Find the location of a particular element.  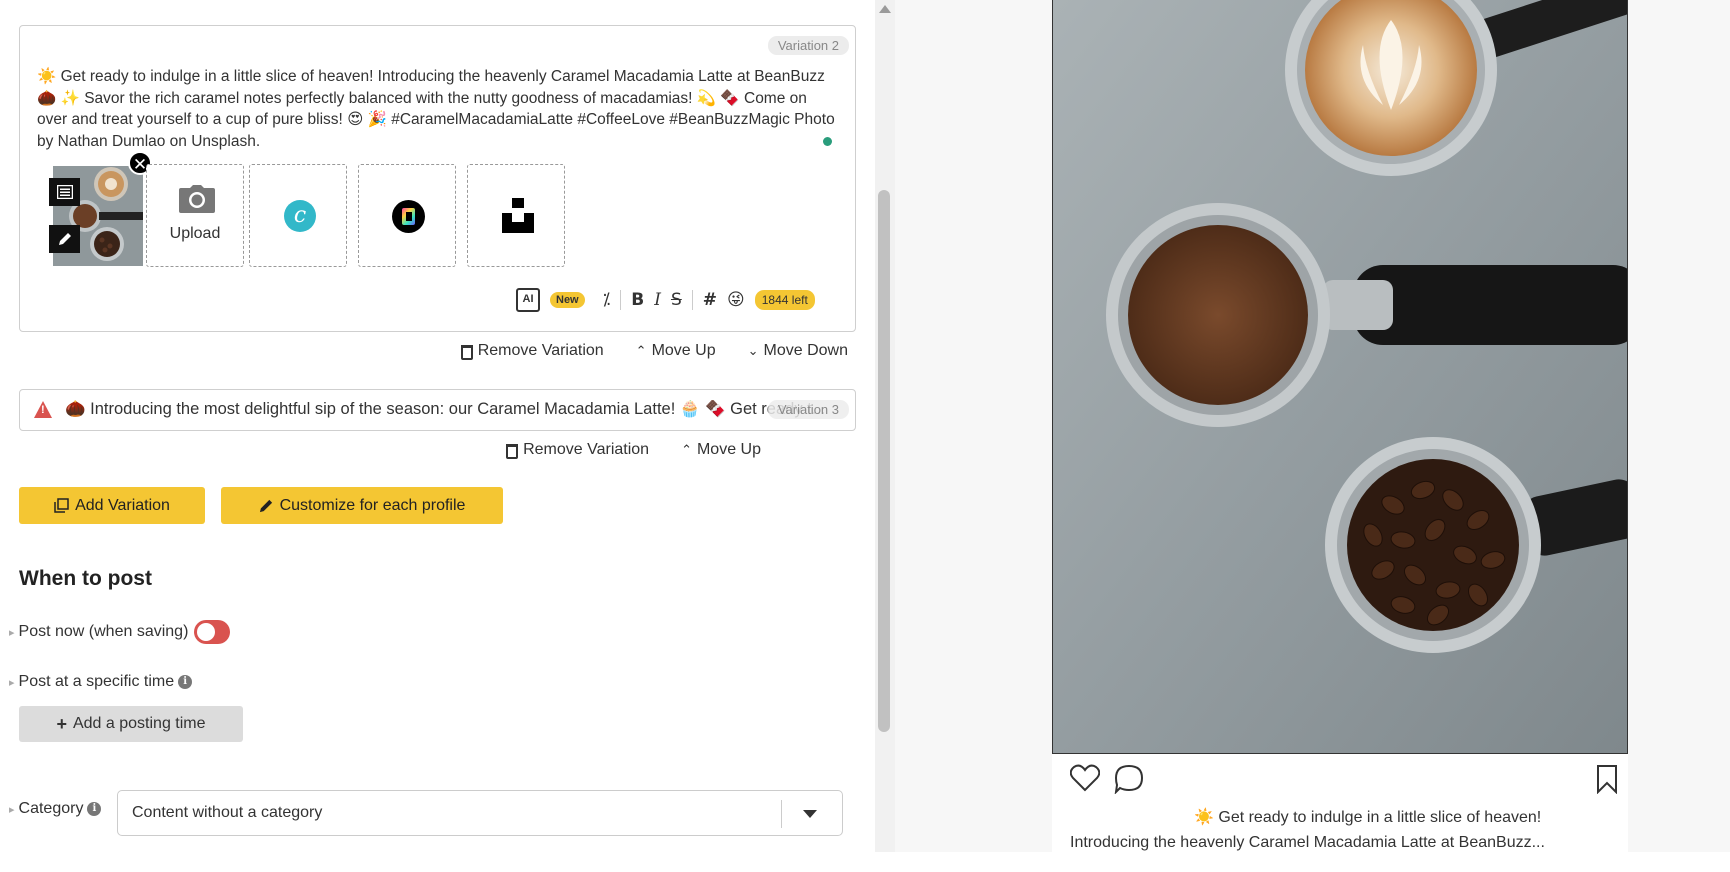

variation-2-actions: Remove Variation ⌃ Move Up ⌄ Move Down is located at coordinates (654, 351).